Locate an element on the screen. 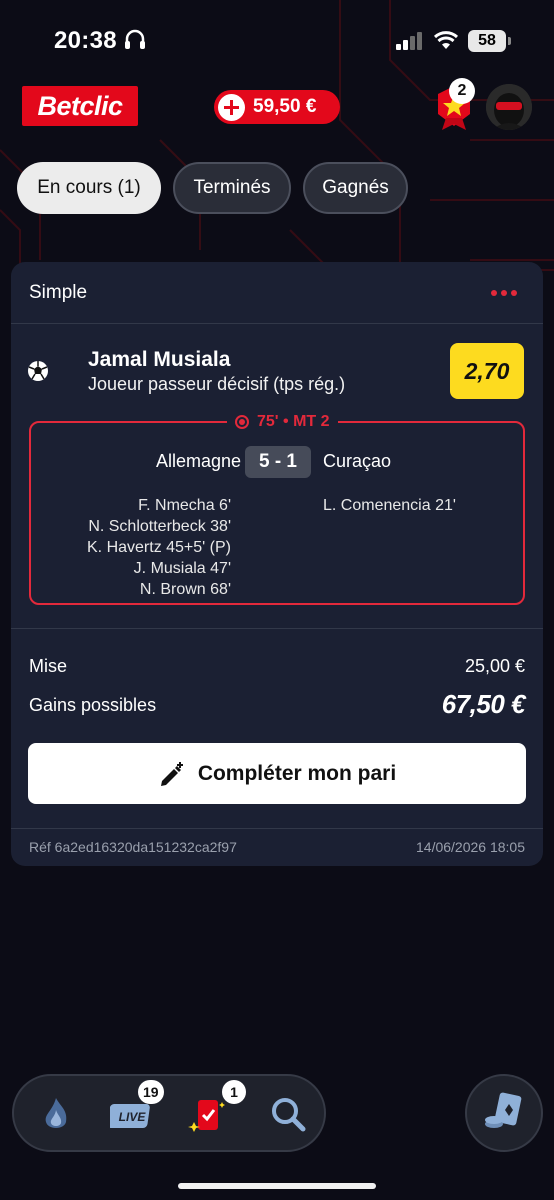 The height and width of the screenshot is (1200, 554). casino-cards-button is located at coordinates (504, 1113).